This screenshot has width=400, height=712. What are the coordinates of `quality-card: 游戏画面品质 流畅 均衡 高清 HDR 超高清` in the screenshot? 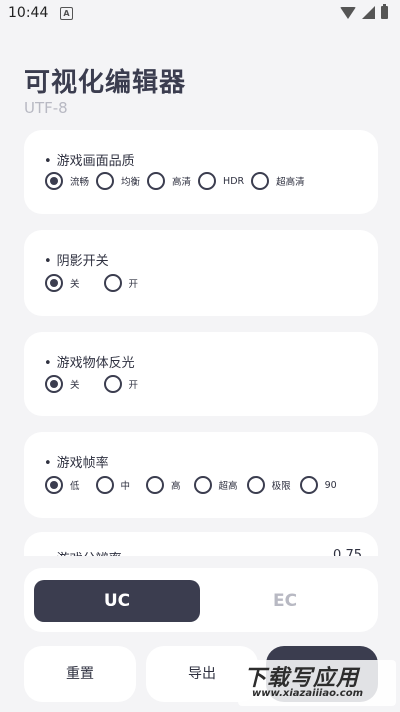 It's located at (201, 172).